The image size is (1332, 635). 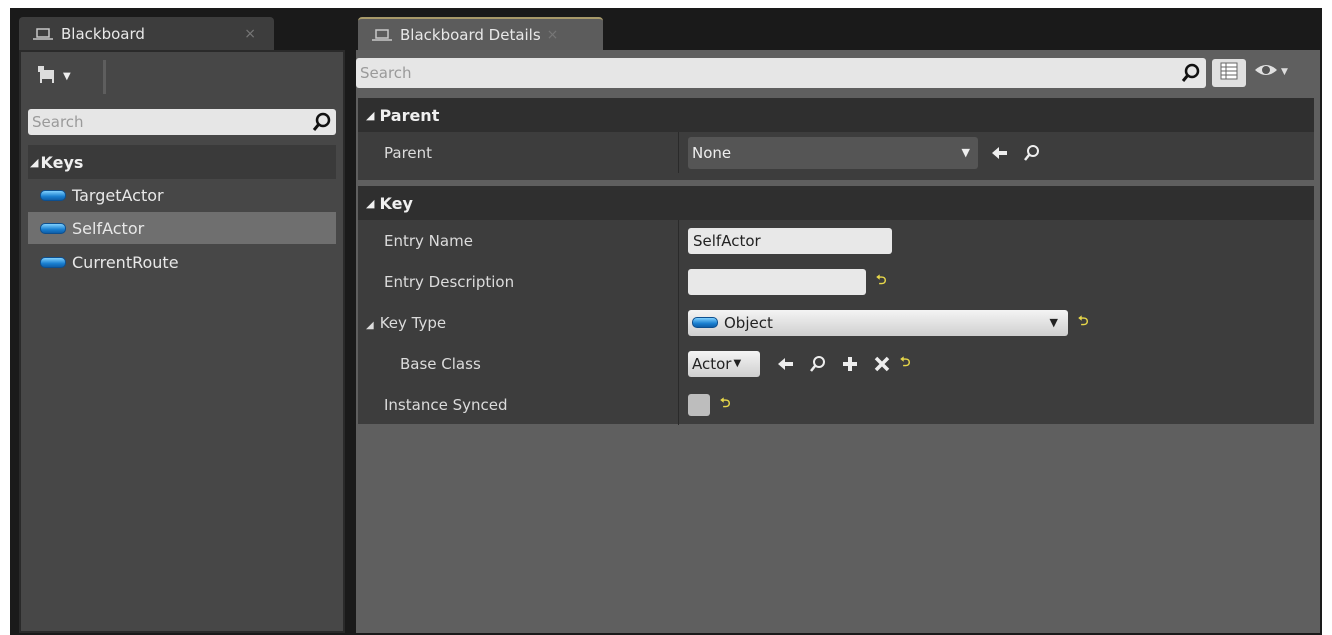 I want to click on parent-section-header: ◢ Parent, so click(x=836, y=115).